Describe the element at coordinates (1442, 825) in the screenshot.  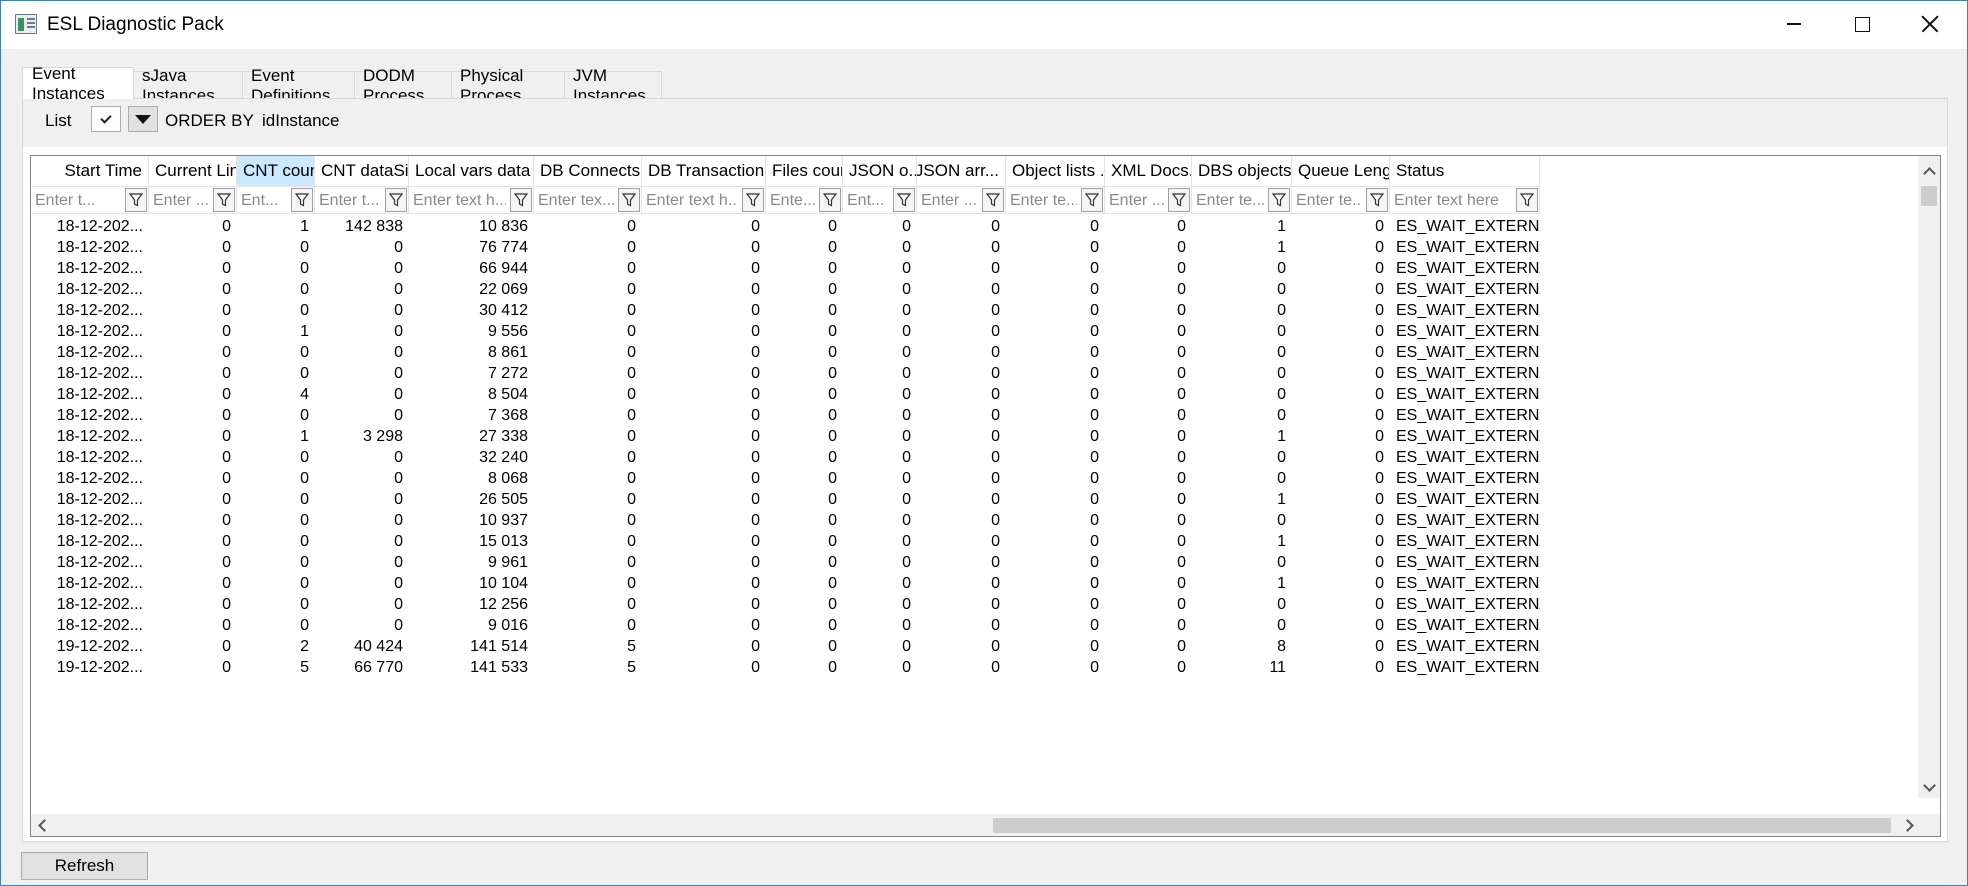
I see `horizontal-scroll-thumb` at that location.